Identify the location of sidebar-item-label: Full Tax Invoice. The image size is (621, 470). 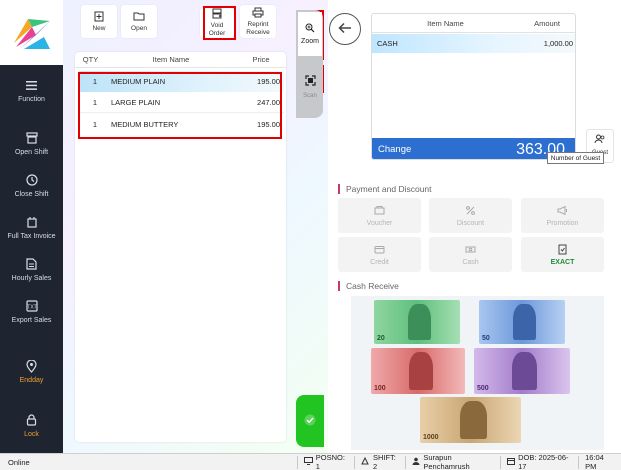
(31, 236).